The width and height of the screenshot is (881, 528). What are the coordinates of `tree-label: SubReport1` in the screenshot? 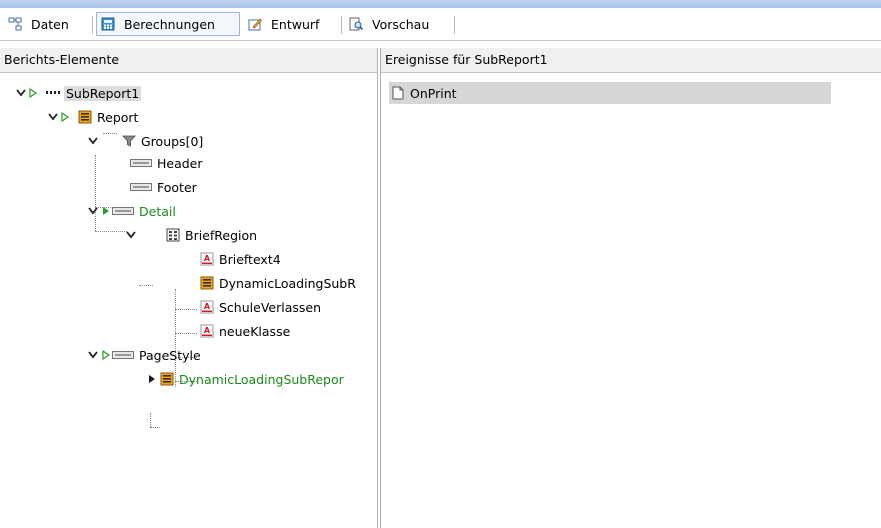 It's located at (103, 93).